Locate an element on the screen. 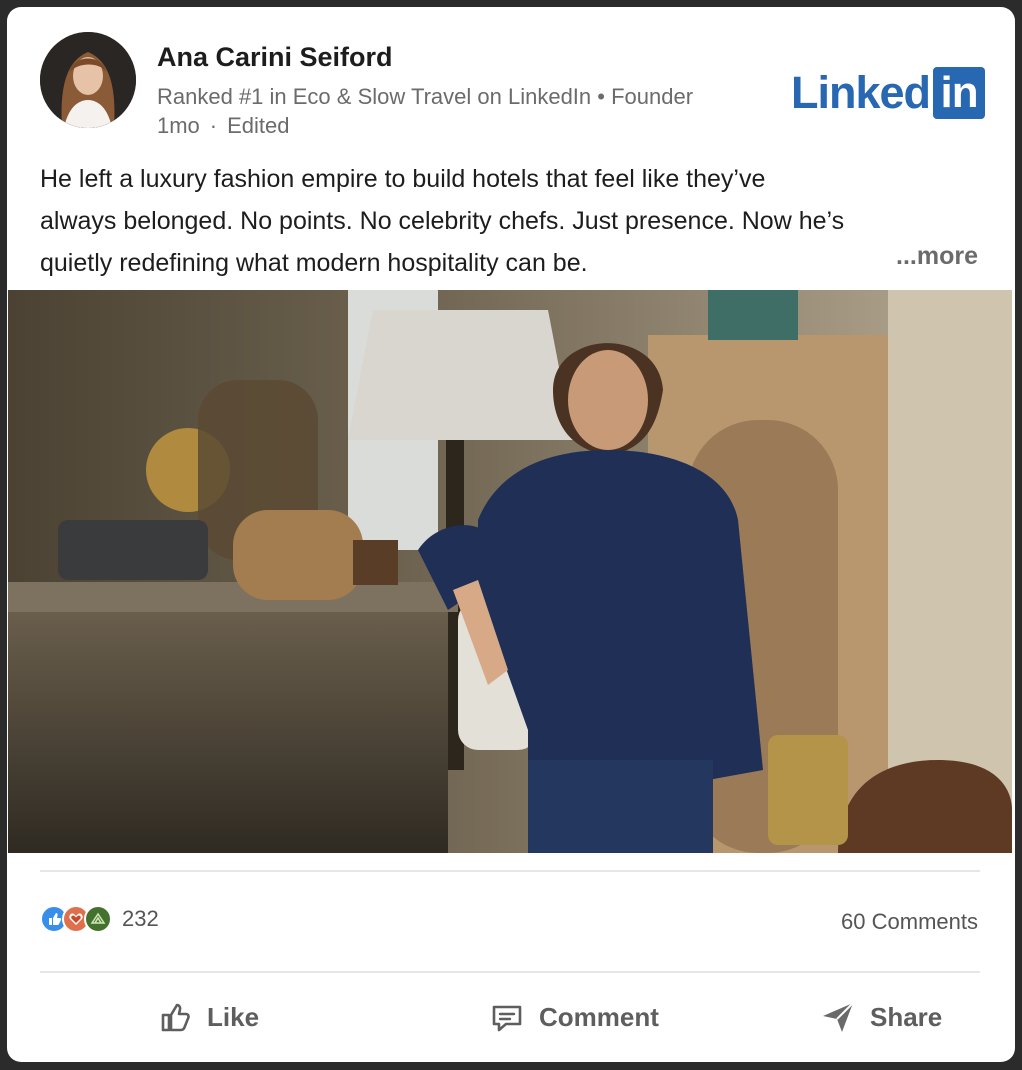  post-time: 1mo is located at coordinates (178, 125).